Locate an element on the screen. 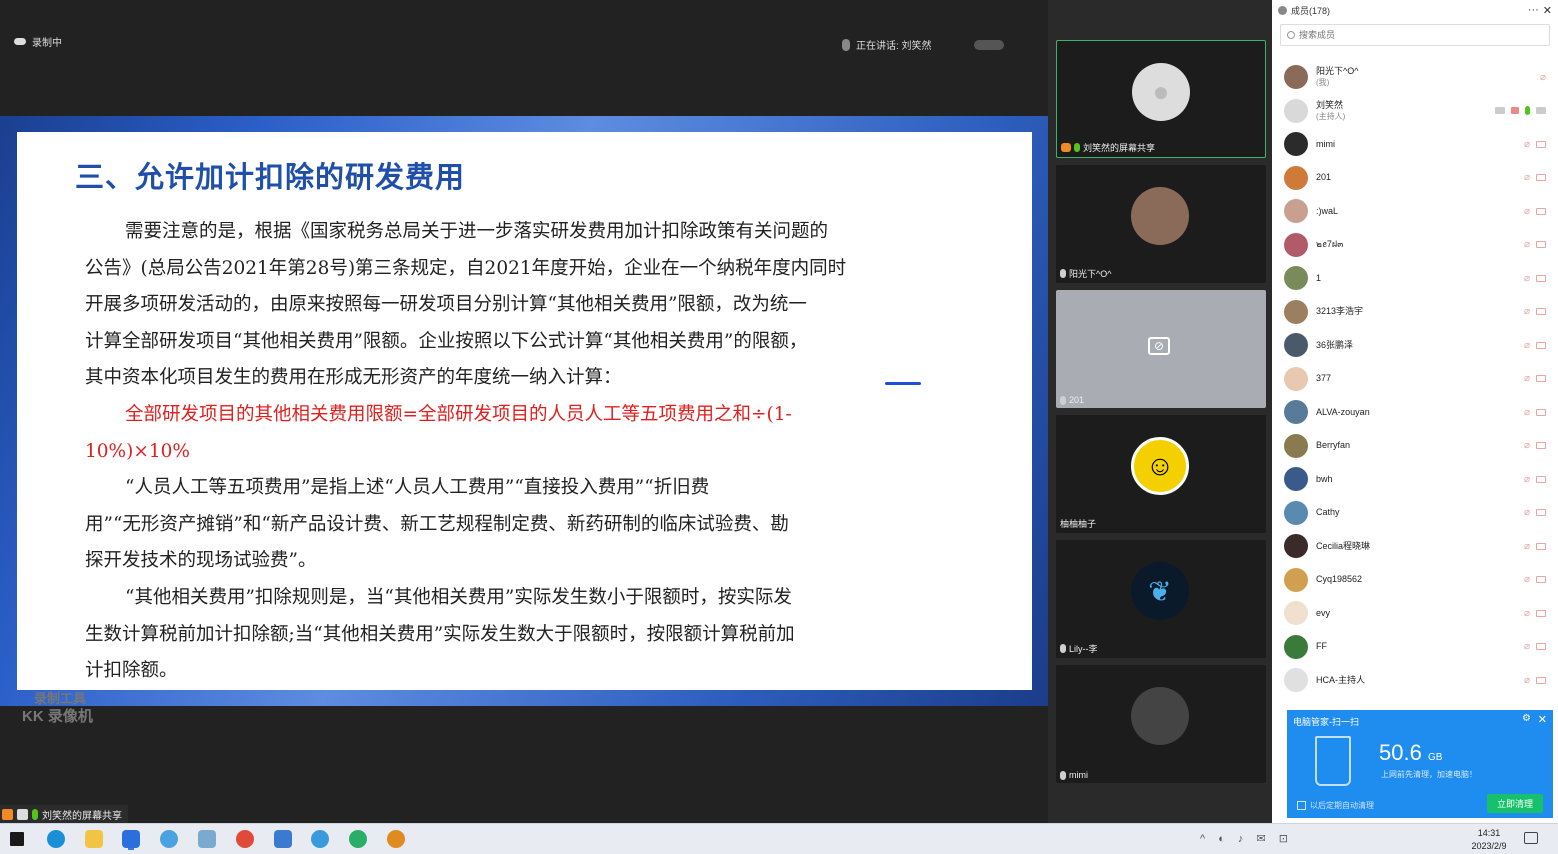 The height and width of the screenshot is (854, 1558). member-row: :)waL ⌀ is located at coordinates (1417, 211).